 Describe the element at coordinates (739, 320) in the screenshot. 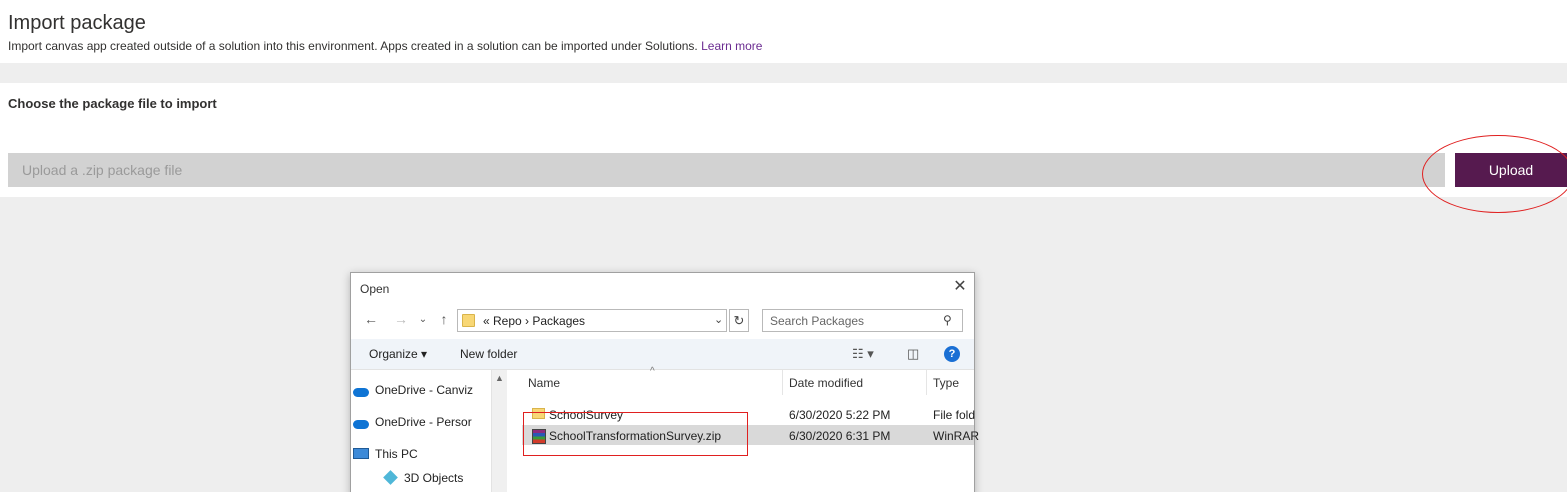

I see `refresh-icon: ↻` at that location.